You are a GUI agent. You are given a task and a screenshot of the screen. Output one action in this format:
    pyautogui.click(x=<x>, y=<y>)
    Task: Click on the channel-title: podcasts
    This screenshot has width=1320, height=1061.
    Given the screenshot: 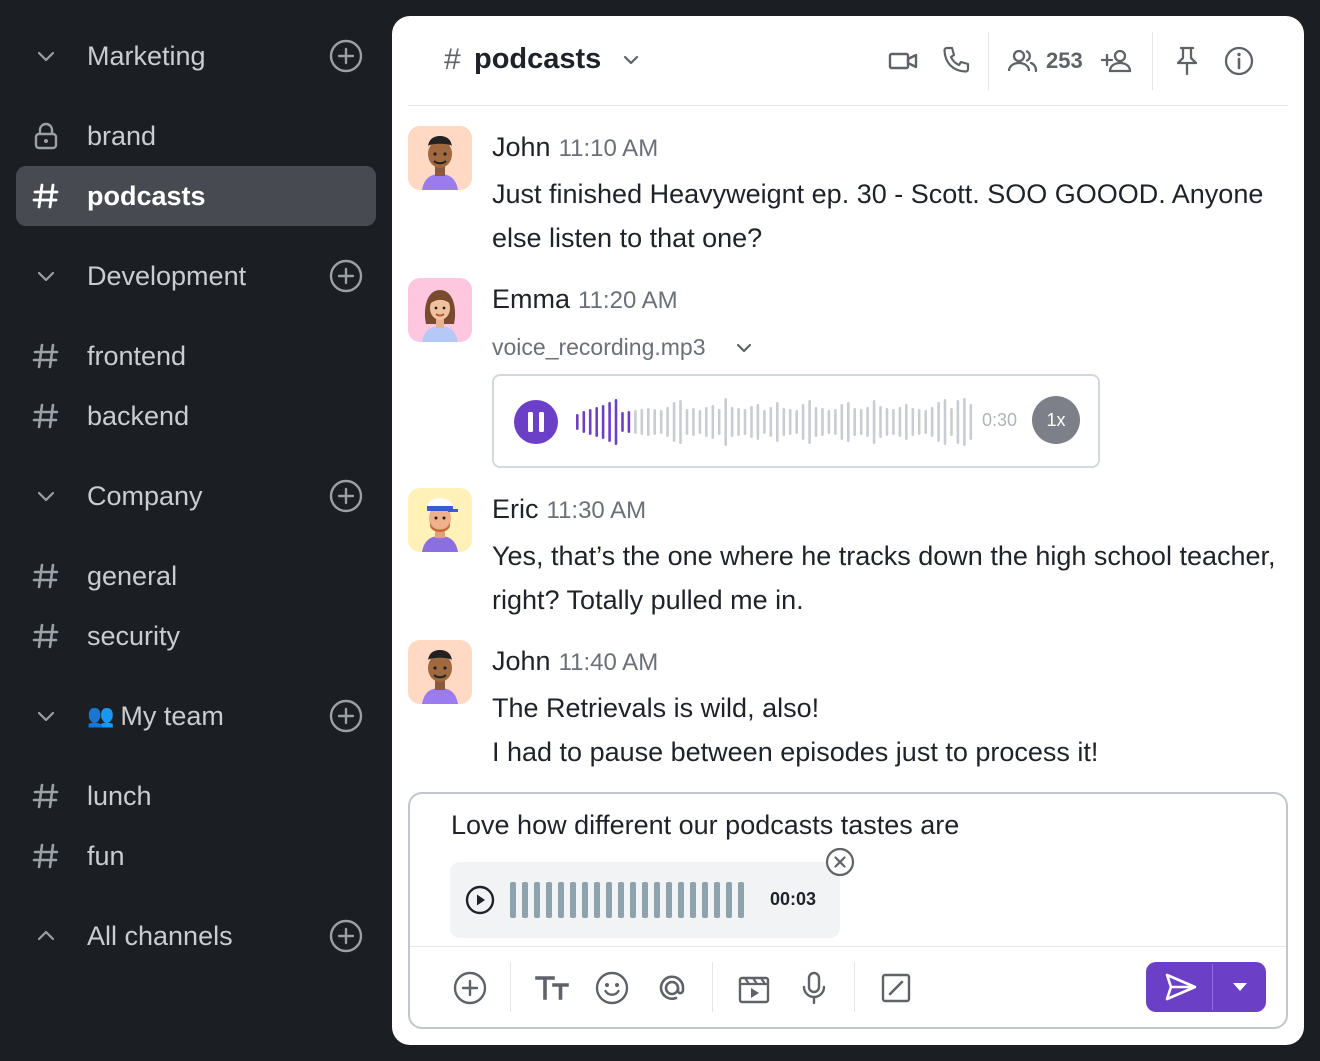 What is the action you would take?
    pyautogui.click(x=537, y=59)
    